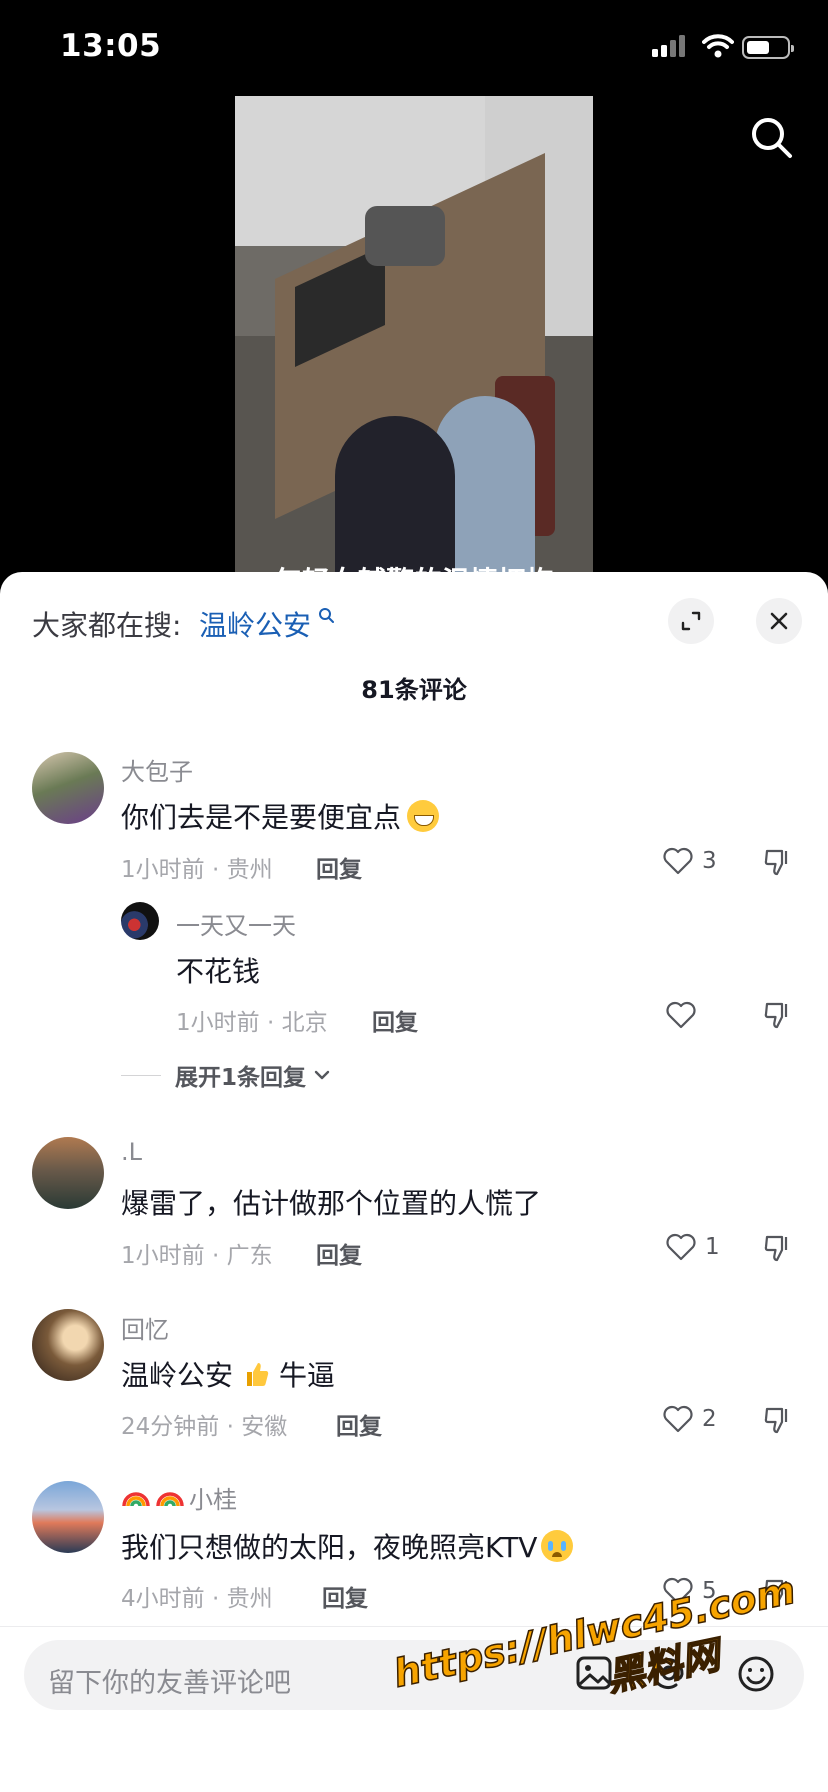  I want to click on battery-icon, so click(768, 47).